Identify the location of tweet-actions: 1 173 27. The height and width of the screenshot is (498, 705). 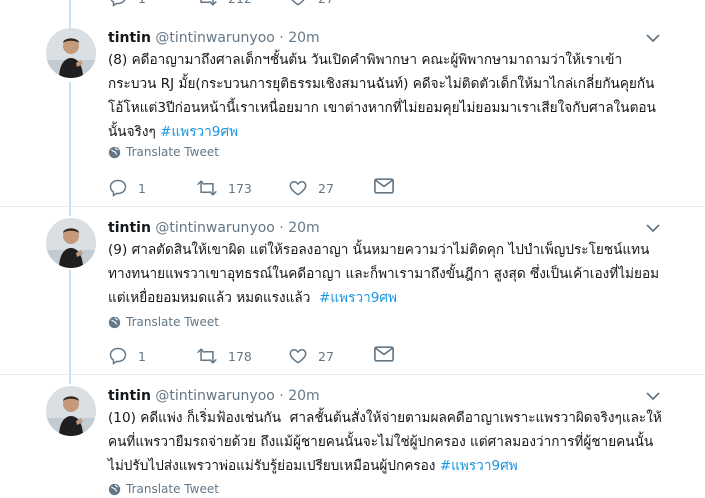
(258, 188).